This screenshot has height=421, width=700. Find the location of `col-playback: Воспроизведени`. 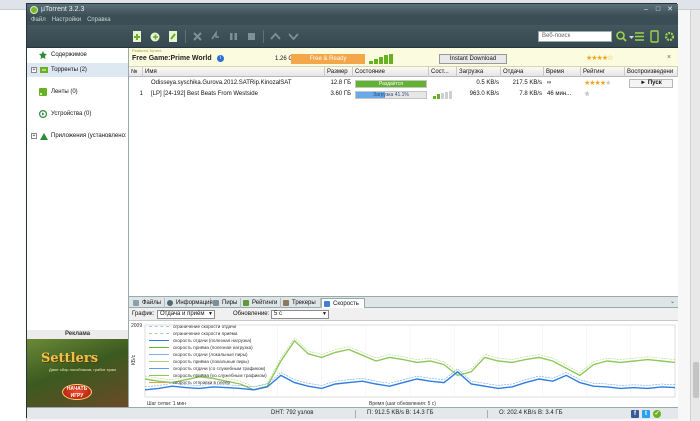

col-playback: Воспроизведени is located at coordinates (651, 72).